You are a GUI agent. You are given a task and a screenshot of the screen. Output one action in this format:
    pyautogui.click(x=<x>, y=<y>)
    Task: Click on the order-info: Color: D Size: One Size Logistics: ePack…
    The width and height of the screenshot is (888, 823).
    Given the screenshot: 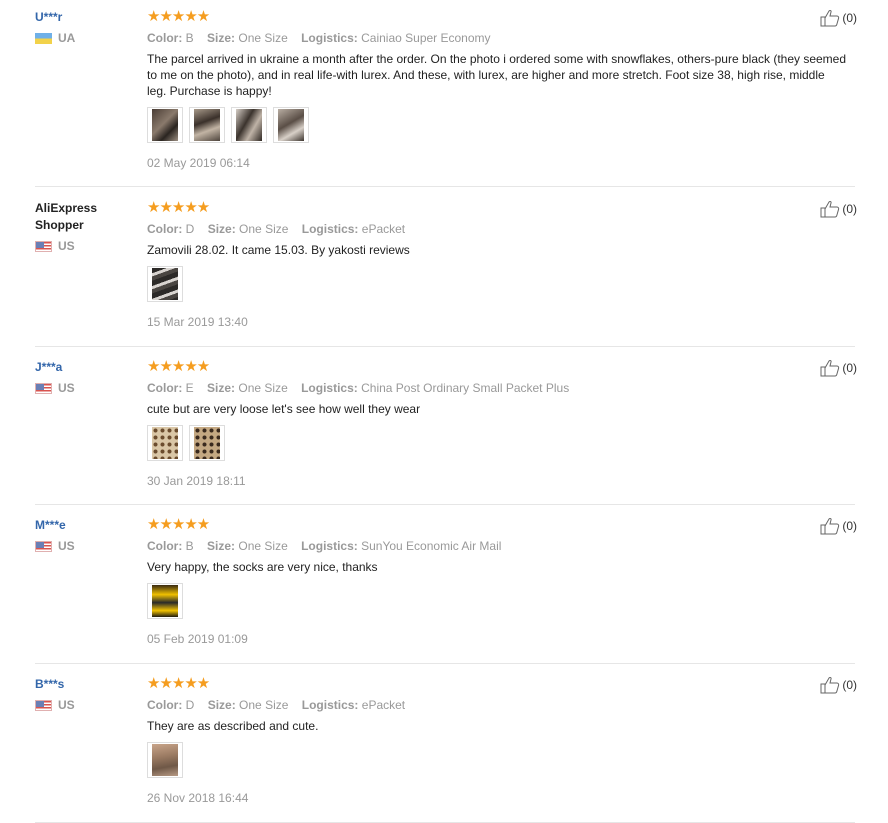 What is the action you would take?
    pyautogui.click(x=497, y=229)
    